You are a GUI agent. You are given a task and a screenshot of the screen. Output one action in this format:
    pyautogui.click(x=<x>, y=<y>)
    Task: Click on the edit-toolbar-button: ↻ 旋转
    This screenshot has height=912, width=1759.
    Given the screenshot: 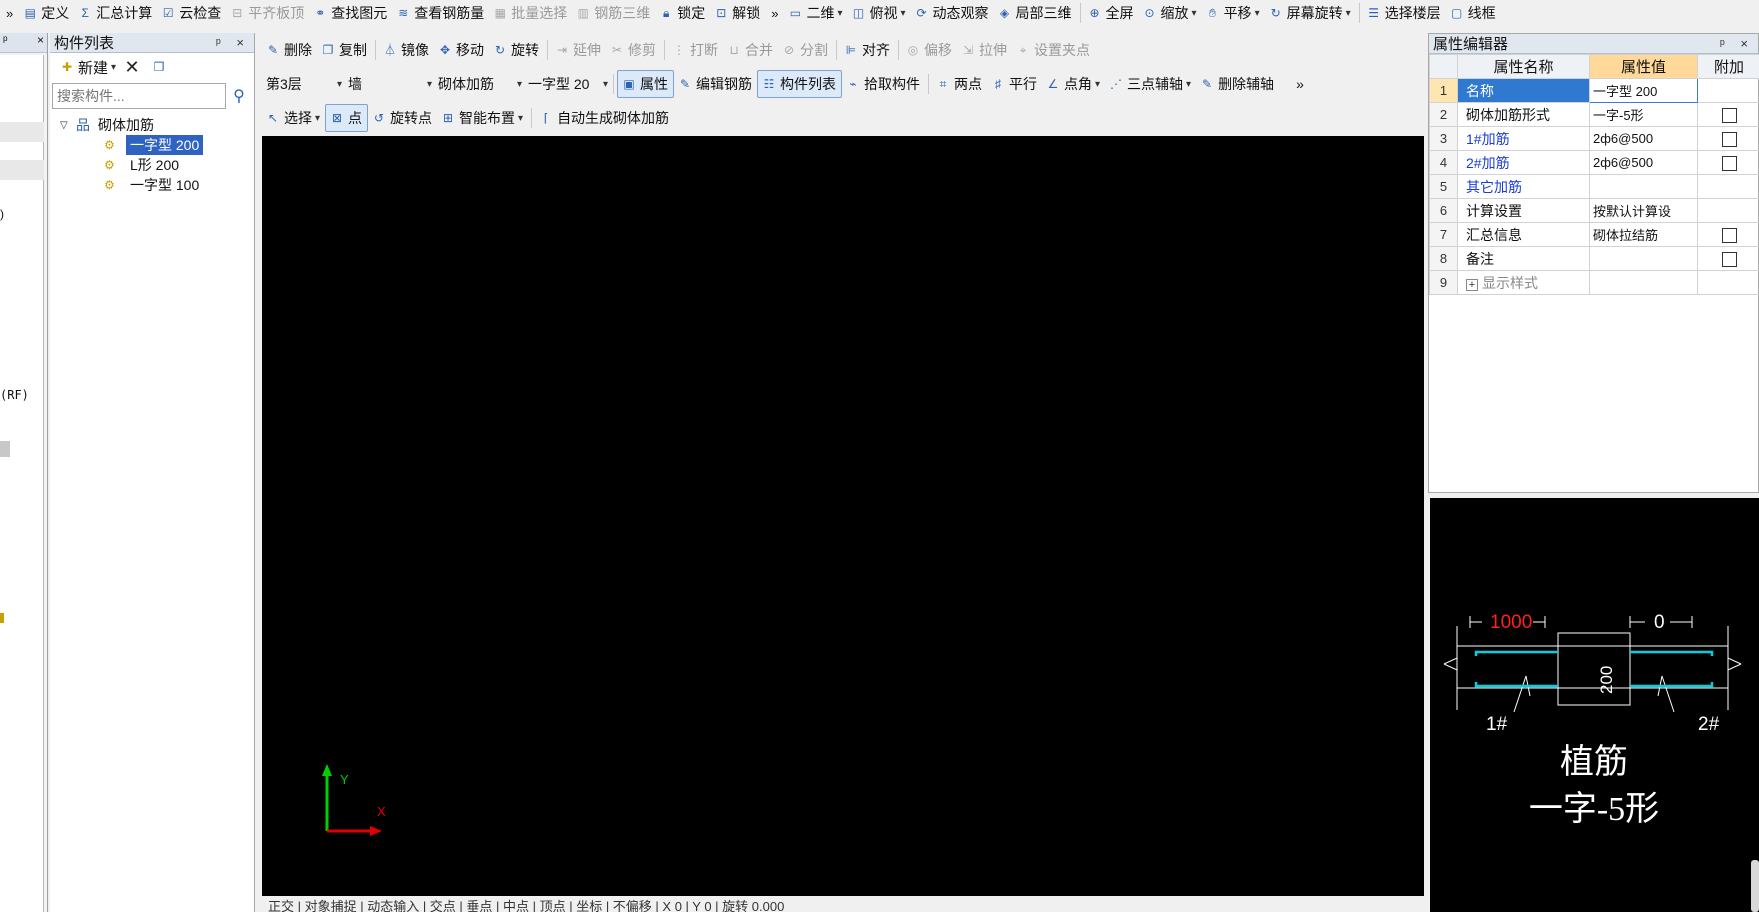 What is the action you would take?
    pyautogui.click(x=516, y=50)
    